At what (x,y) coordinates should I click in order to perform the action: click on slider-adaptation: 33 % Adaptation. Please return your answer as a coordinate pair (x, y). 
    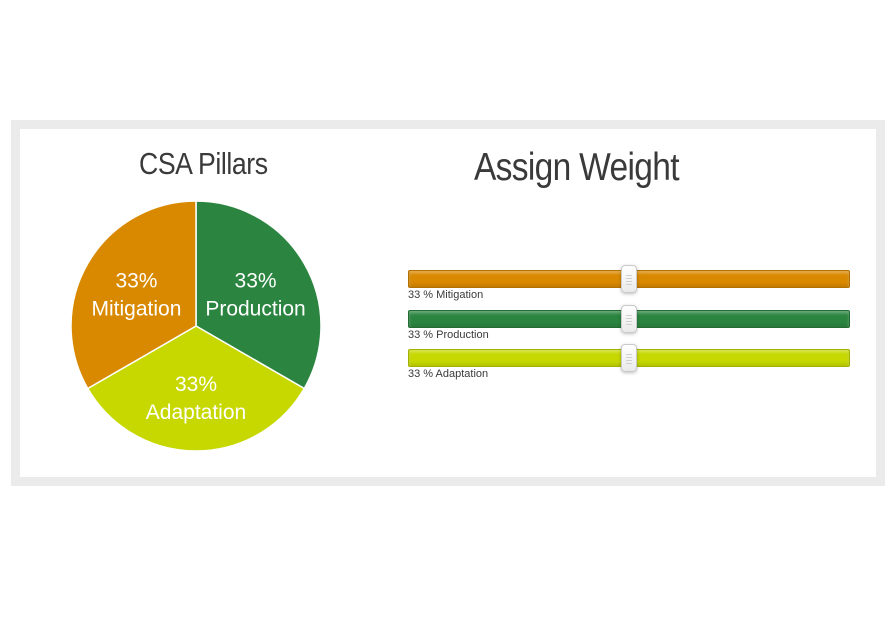
    Looking at the image, I should click on (629, 362).